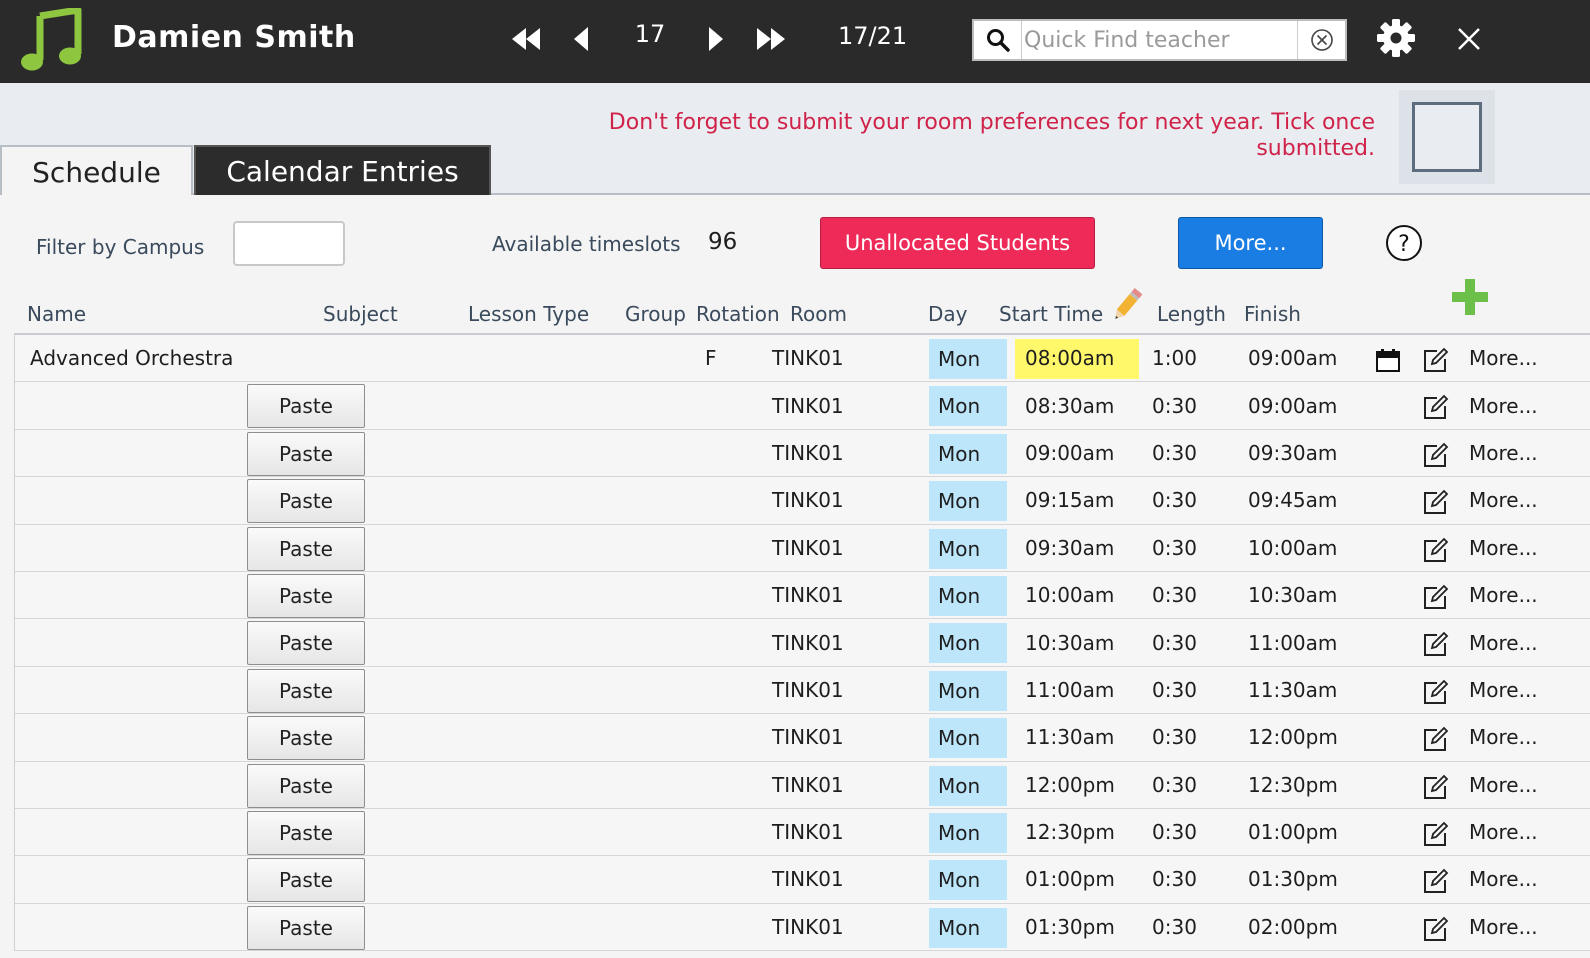 The width and height of the screenshot is (1590, 958). I want to click on quick-find-input, so click(1159, 40).